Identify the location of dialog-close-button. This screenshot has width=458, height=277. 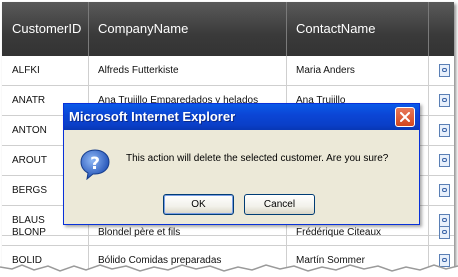
(405, 117).